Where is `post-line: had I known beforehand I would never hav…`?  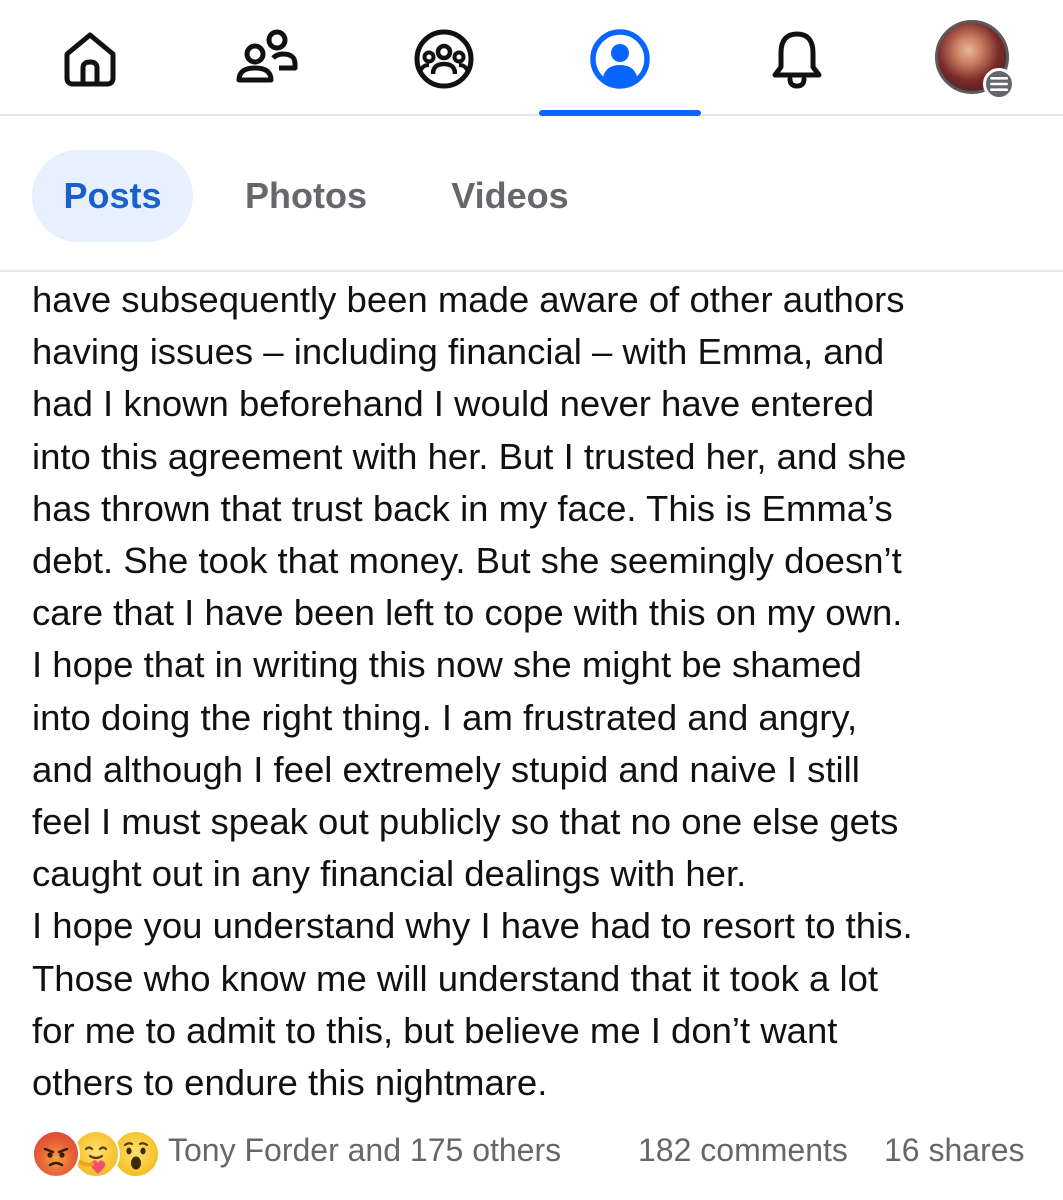 post-line: had I known beforehand I would never hav… is located at coordinates (453, 404).